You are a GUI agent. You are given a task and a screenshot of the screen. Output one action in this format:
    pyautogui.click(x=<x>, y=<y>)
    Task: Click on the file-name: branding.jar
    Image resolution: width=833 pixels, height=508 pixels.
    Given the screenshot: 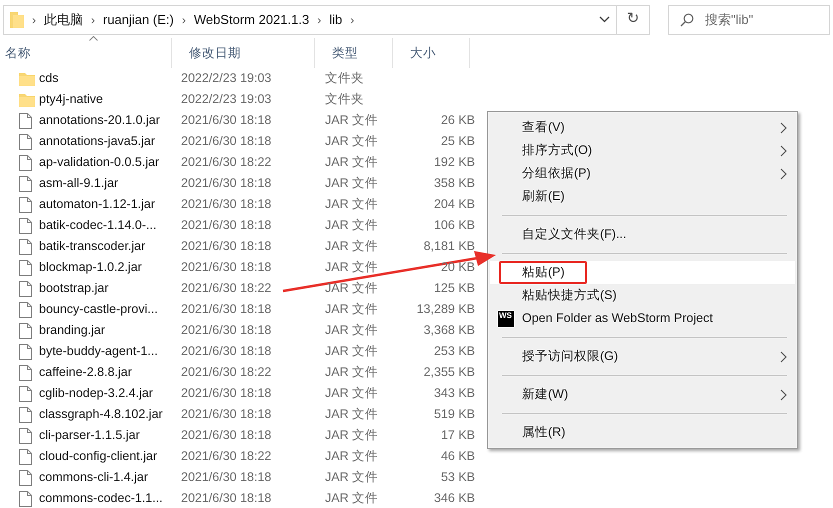 What is the action you would take?
    pyautogui.click(x=110, y=330)
    